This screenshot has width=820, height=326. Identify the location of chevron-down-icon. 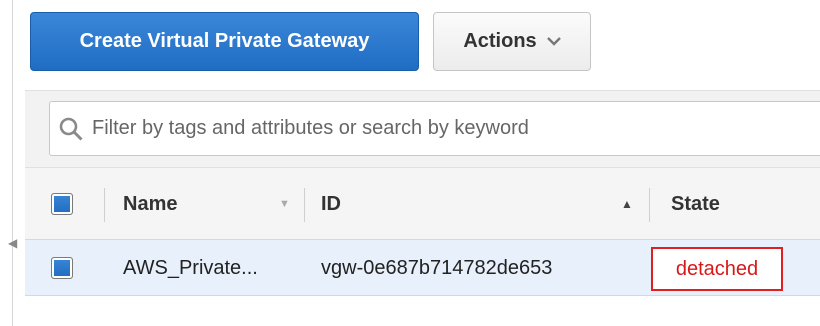
(553, 41).